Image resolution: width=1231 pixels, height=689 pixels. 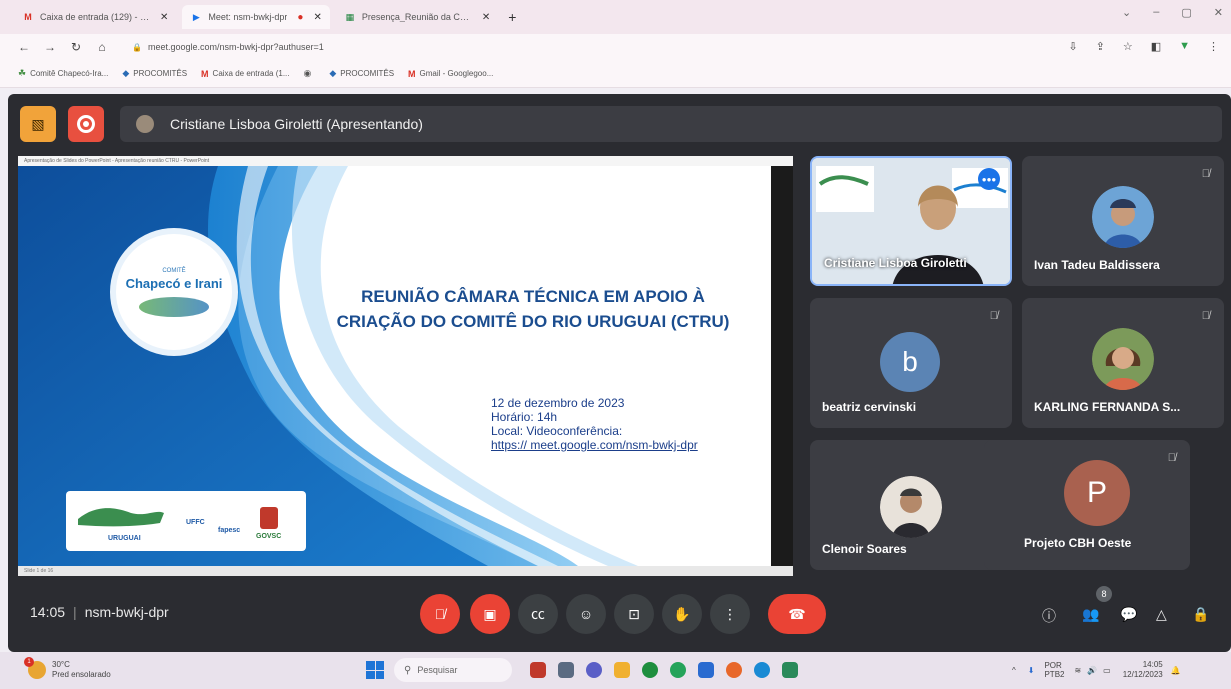 I want to click on partner-uruguai: URUGUAI, so click(x=124, y=538).